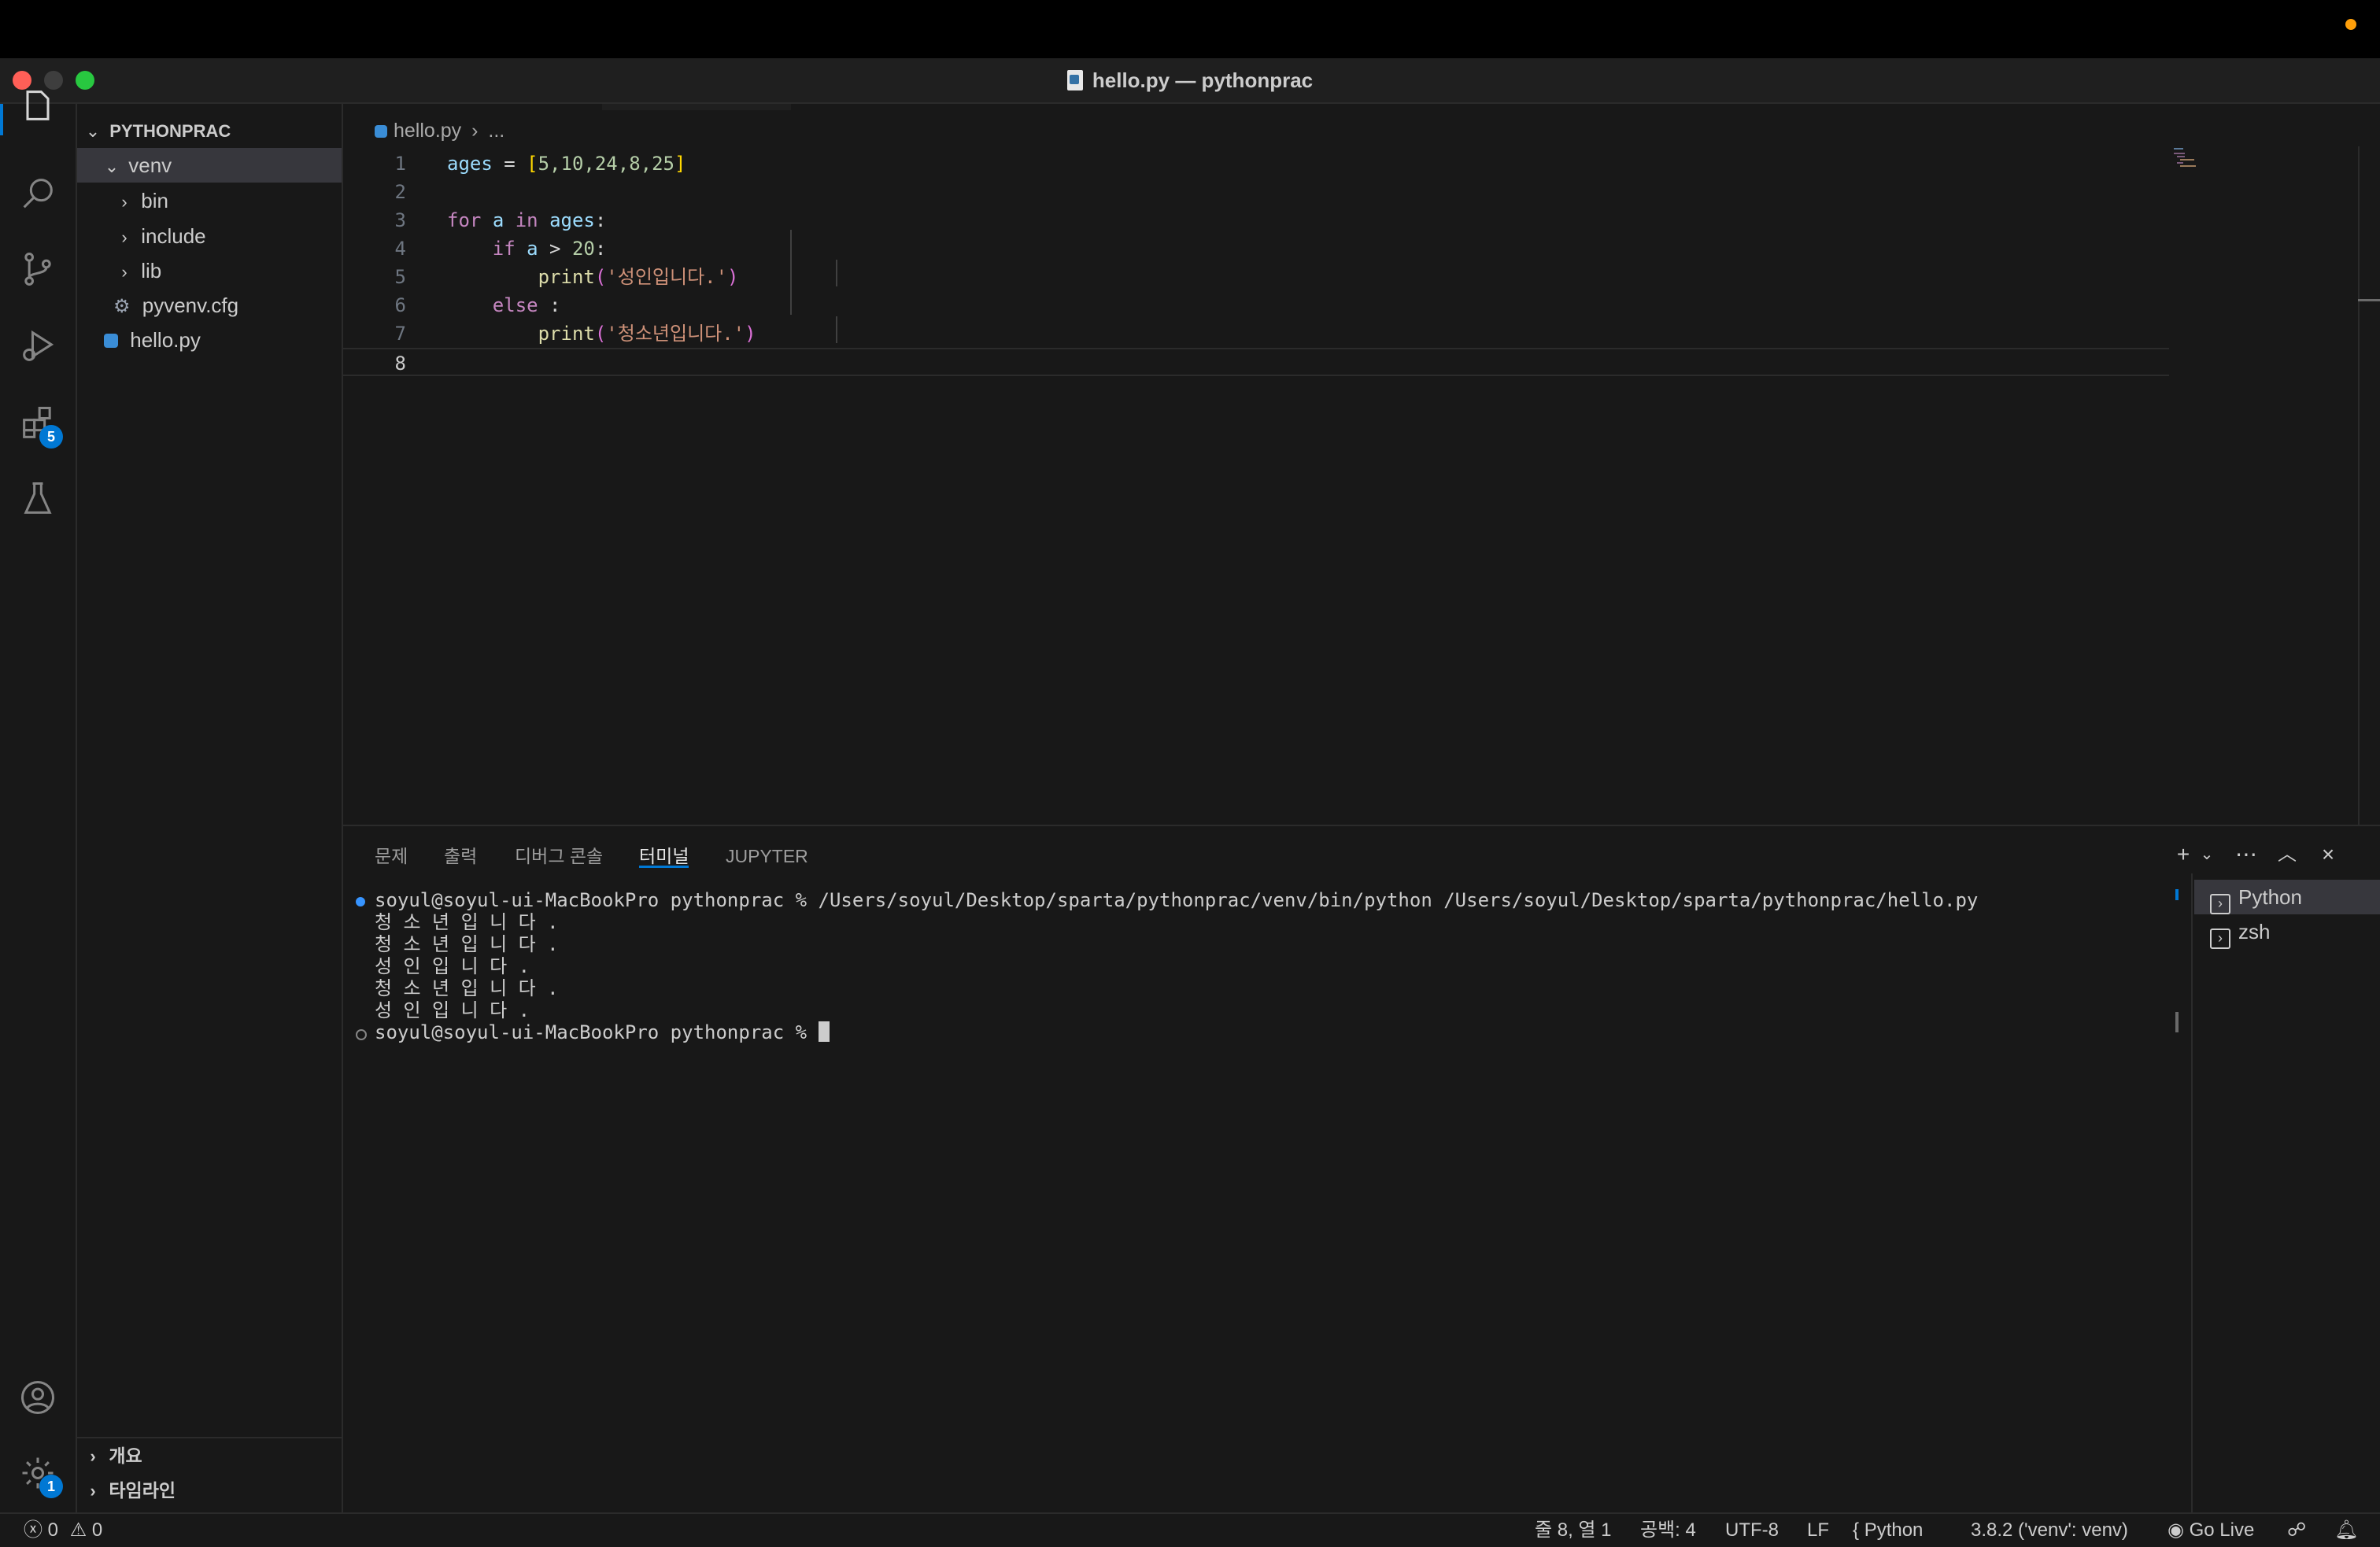 The height and width of the screenshot is (1547, 2380). What do you see at coordinates (391, 861) in the screenshot?
I see `tab-problems: 문제` at bounding box center [391, 861].